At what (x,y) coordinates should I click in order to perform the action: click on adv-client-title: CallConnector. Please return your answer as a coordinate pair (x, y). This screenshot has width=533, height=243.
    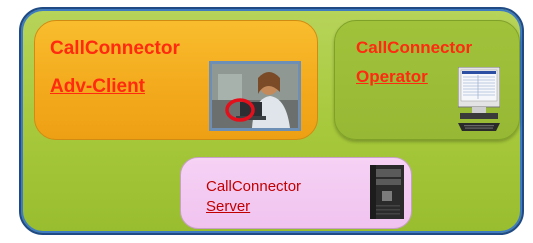
    Looking at the image, I should click on (115, 48).